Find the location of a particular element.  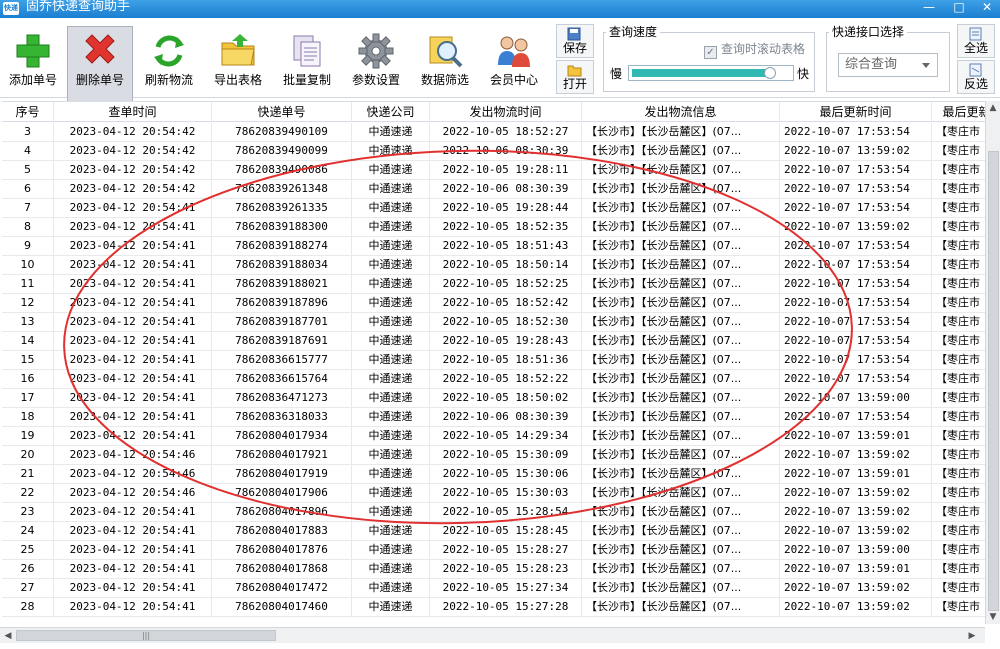

scroll-up-icon: ▲ is located at coordinates (993, 108).